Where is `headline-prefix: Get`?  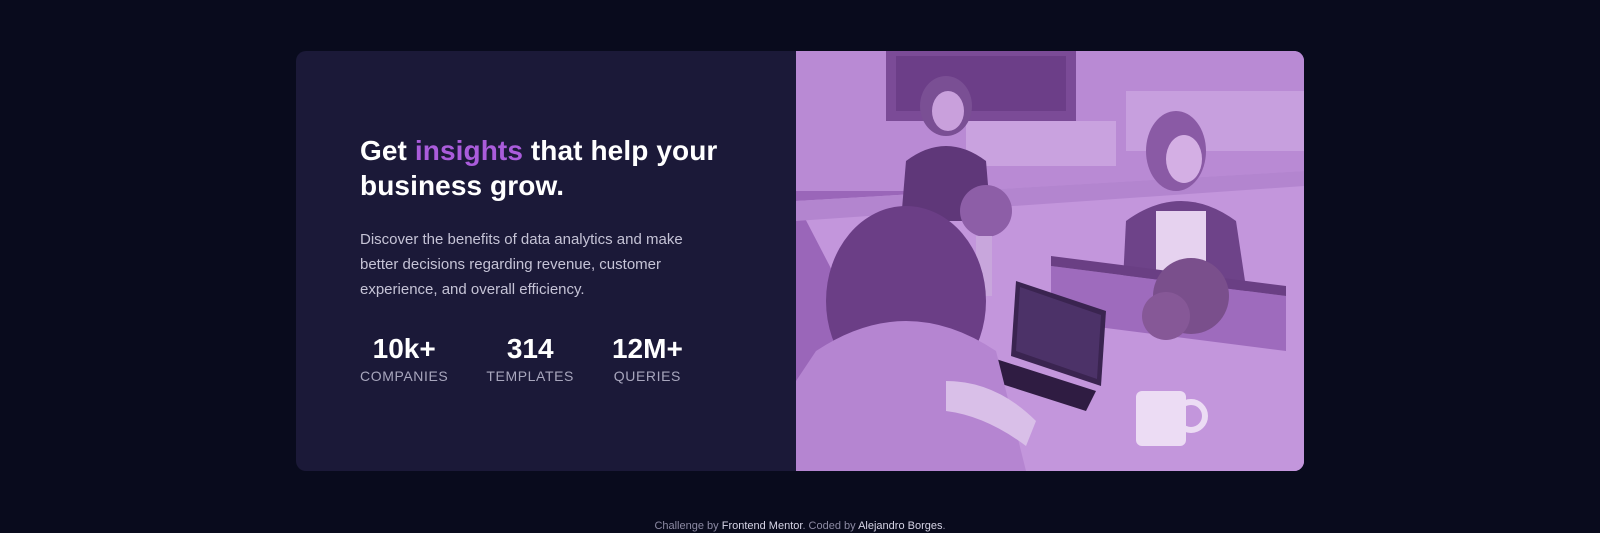 headline-prefix: Get is located at coordinates (387, 150).